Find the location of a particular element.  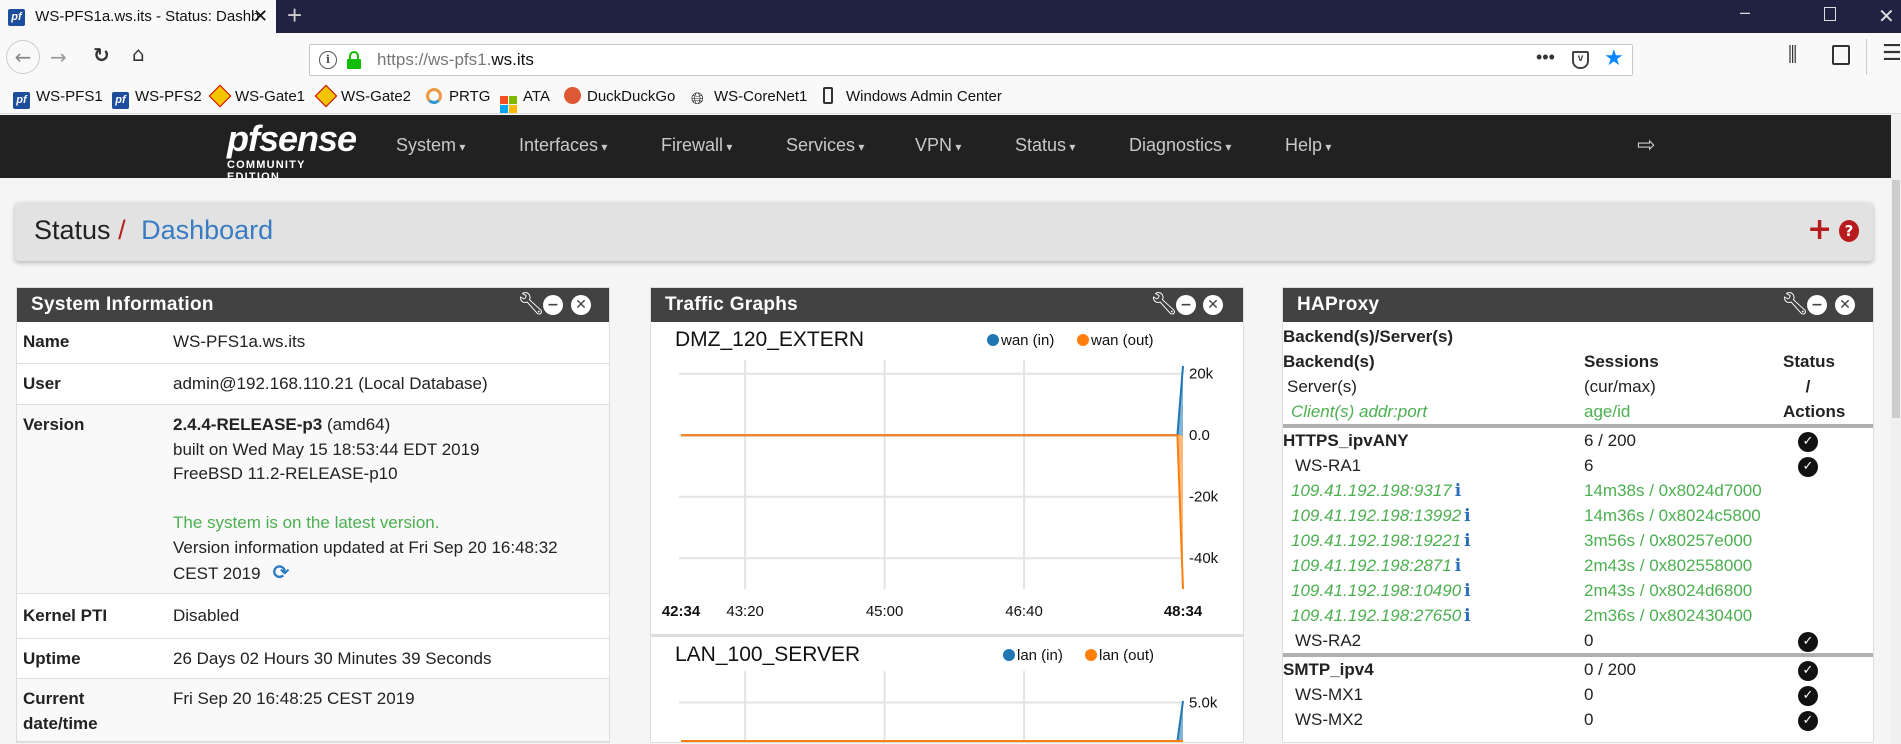

bookmark-prtg: PRTG is located at coordinates (458, 97).